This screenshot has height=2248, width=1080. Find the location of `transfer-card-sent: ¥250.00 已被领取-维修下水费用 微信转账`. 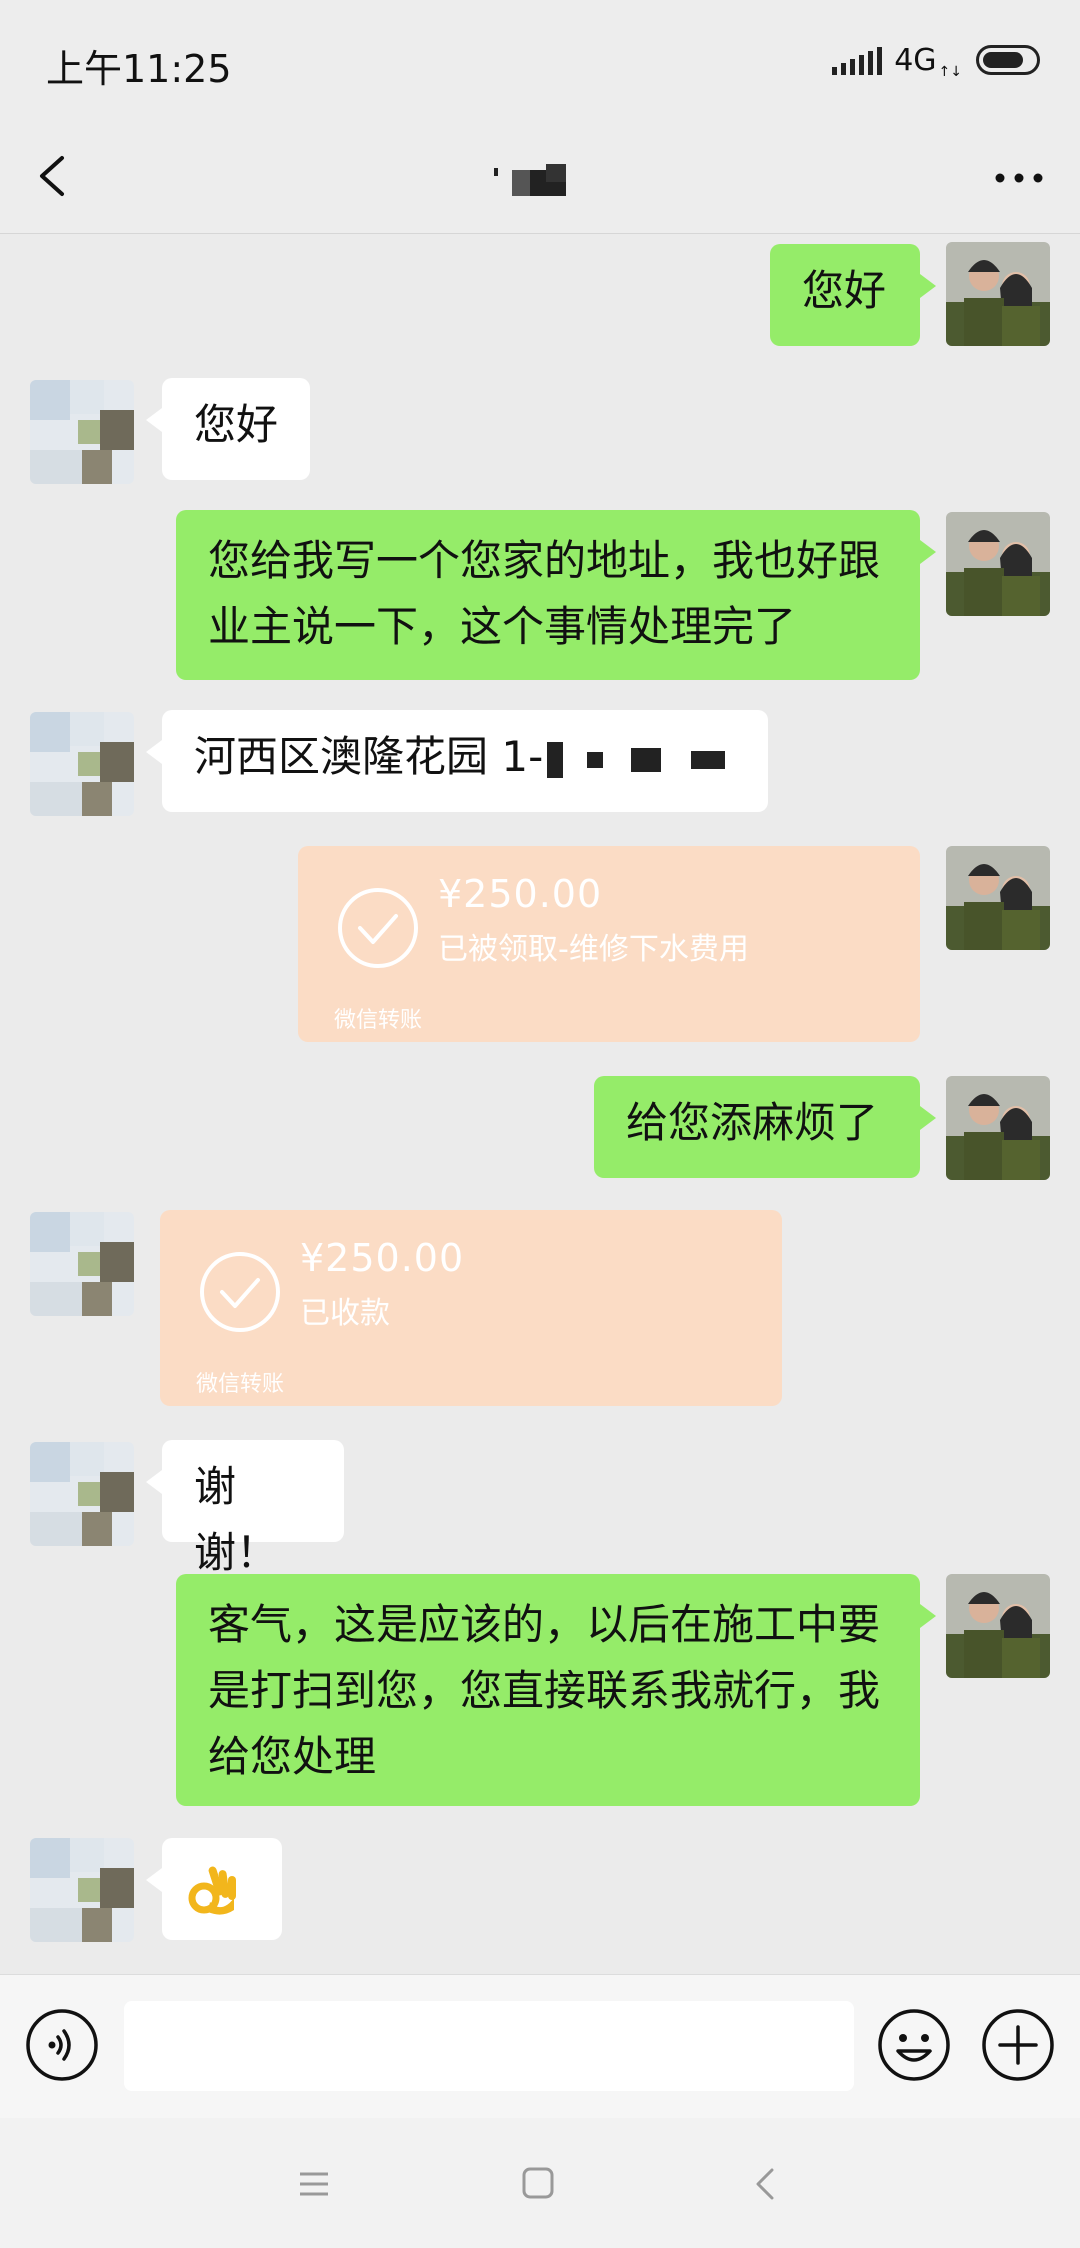

transfer-card-sent: ¥250.00 已被领取-维修下水费用 微信转账 is located at coordinates (609, 944).